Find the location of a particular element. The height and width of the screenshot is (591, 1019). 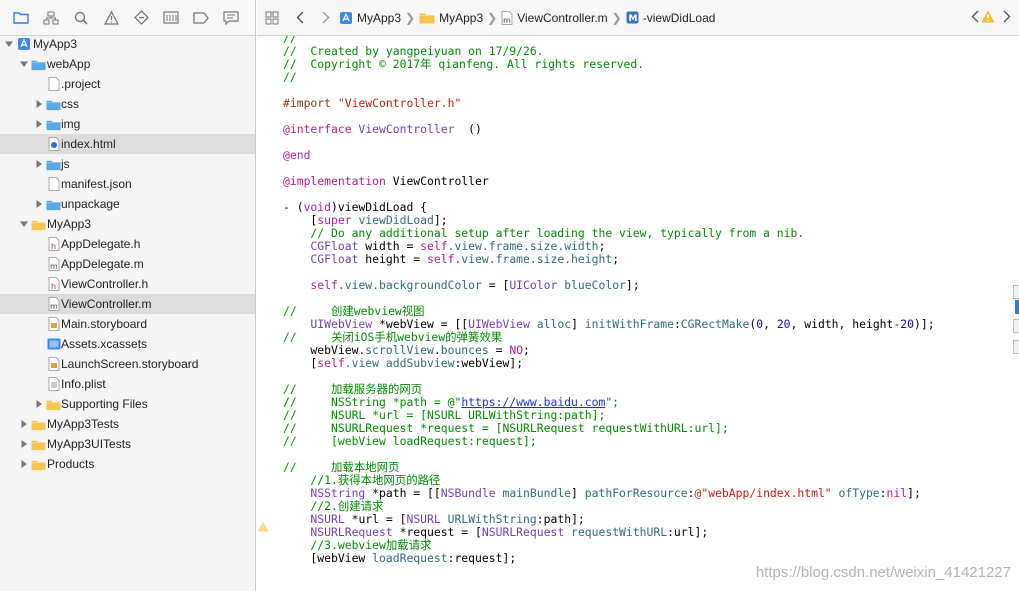

header-file-icon: h is located at coordinates (53, 244).